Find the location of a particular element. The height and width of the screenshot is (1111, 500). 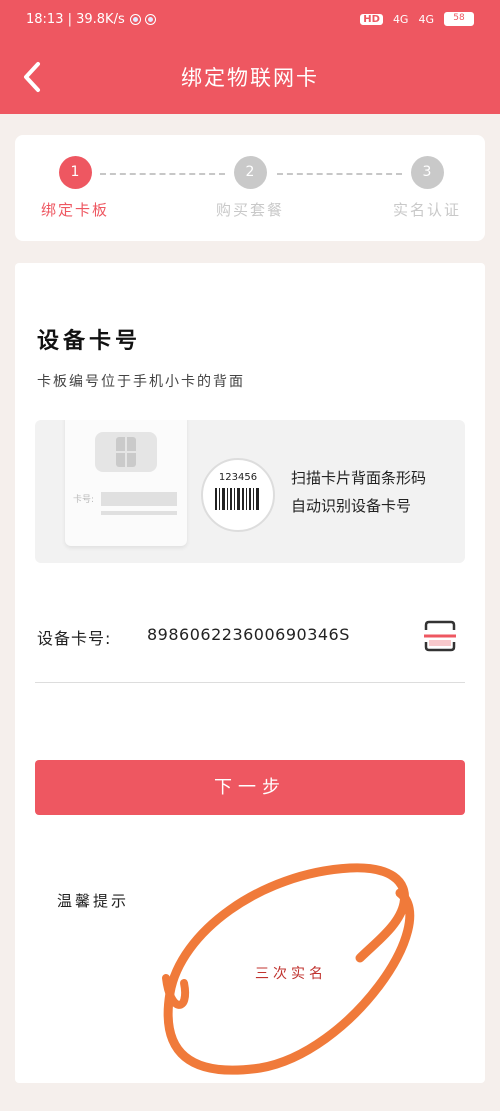

tips-title: 温馨提示 is located at coordinates (93, 901).